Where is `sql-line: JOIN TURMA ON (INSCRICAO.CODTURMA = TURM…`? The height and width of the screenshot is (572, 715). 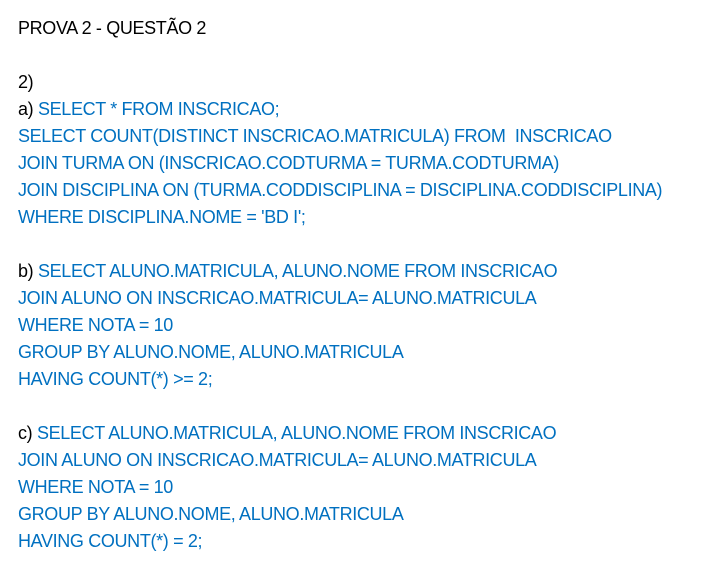
sql-line: JOIN TURMA ON (INSCRICAO.CODTURMA = TURM… is located at coordinates (289, 163).